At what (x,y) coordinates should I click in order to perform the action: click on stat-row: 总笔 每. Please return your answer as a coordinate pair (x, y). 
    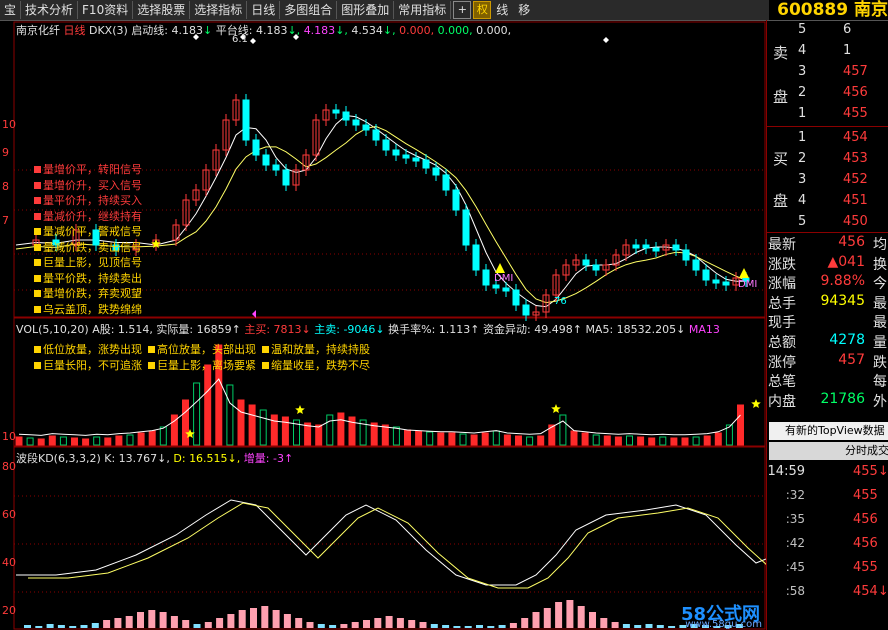
    Looking at the image, I should click on (827, 381).